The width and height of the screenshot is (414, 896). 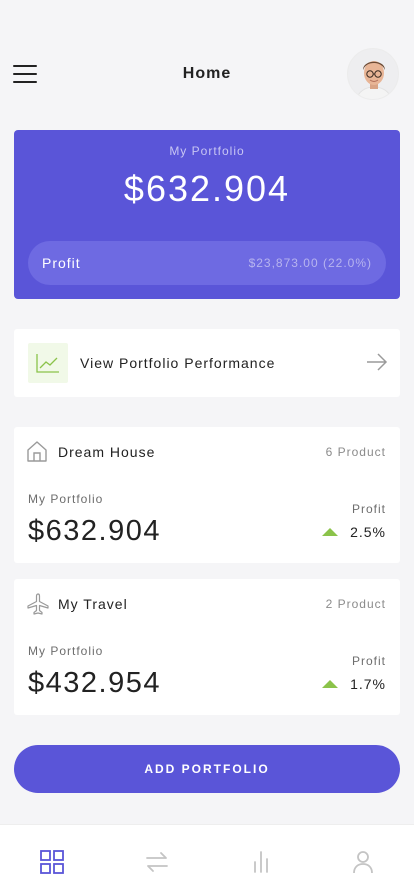 What do you see at coordinates (261, 862) in the screenshot?
I see `bar-chart-icon` at bounding box center [261, 862].